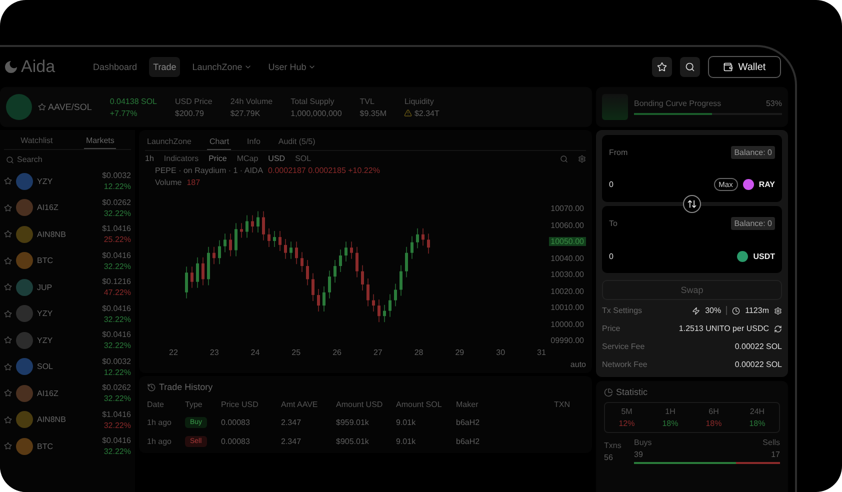 This screenshot has width=842, height=492. I want to click on coin-name: JUP, so click(45, 287).